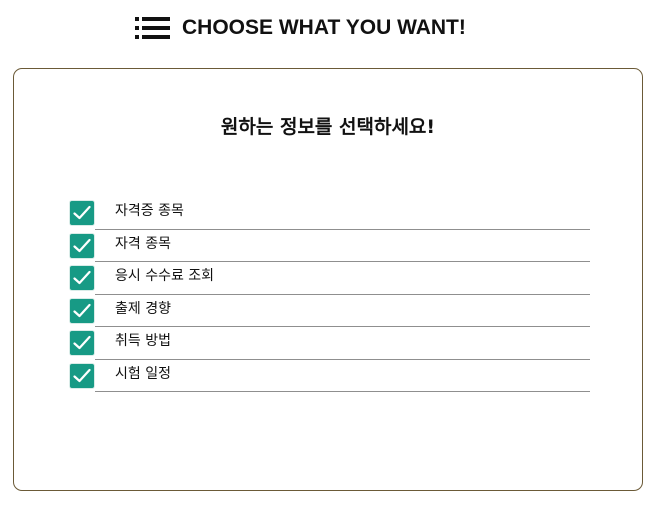  I want to click on card-title: 원하는 정보를 선택하세요!, so click(328, 127).